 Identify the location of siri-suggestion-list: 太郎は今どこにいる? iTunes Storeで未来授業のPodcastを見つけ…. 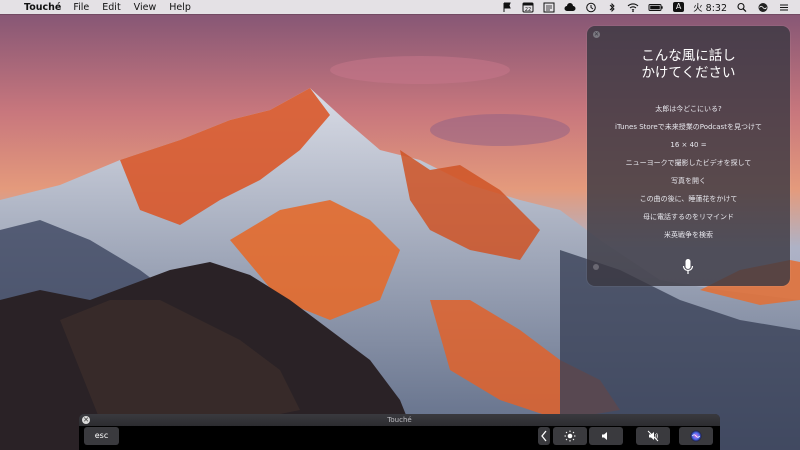
(688, 172).